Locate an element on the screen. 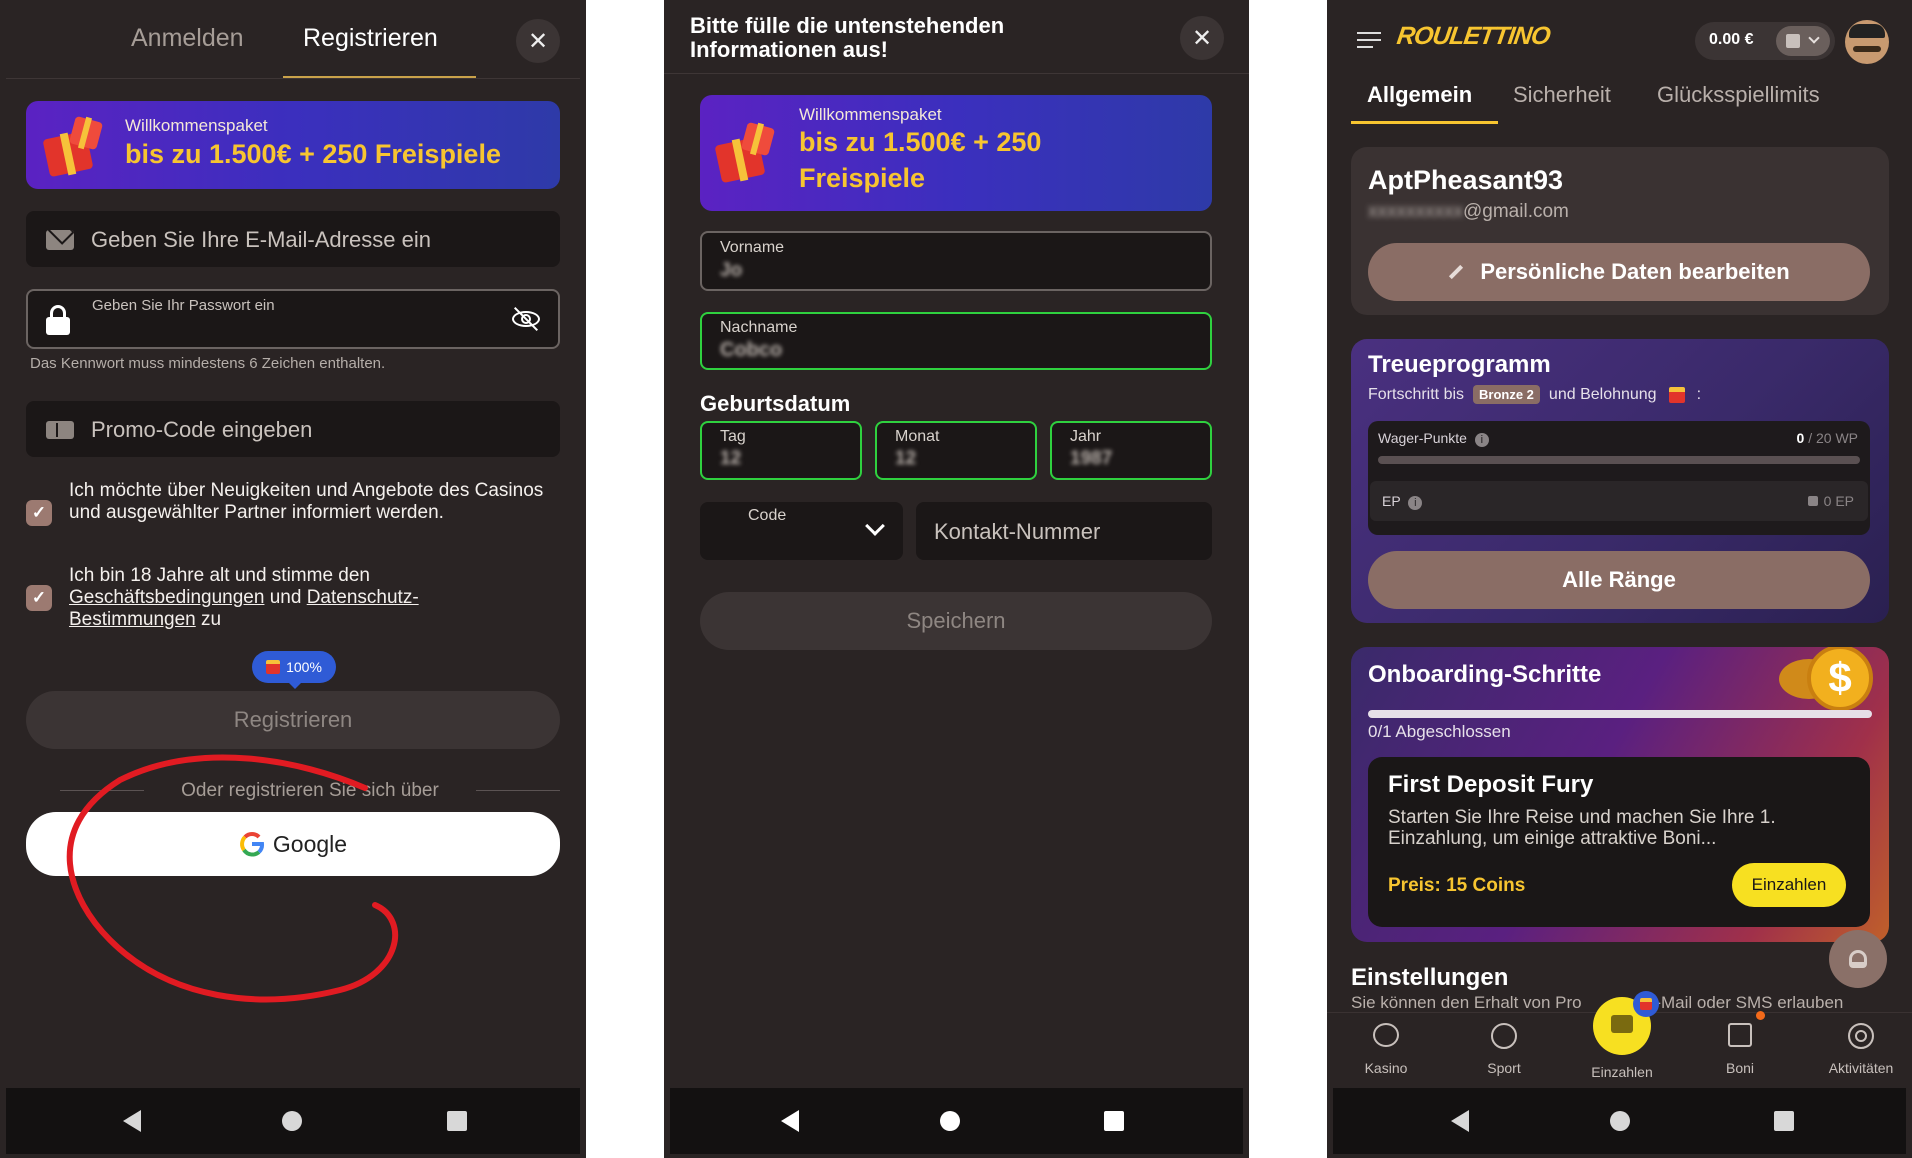 The width and height of the screenshot is (1912, 1158). onboarding-progress-bar is located at coordinates (1620, 714).